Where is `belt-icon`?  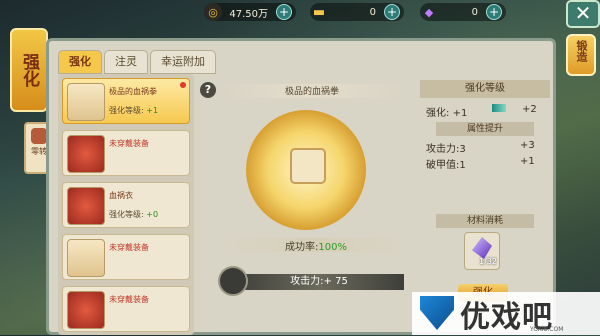 belt-icon is located at coordinates (86, 310).